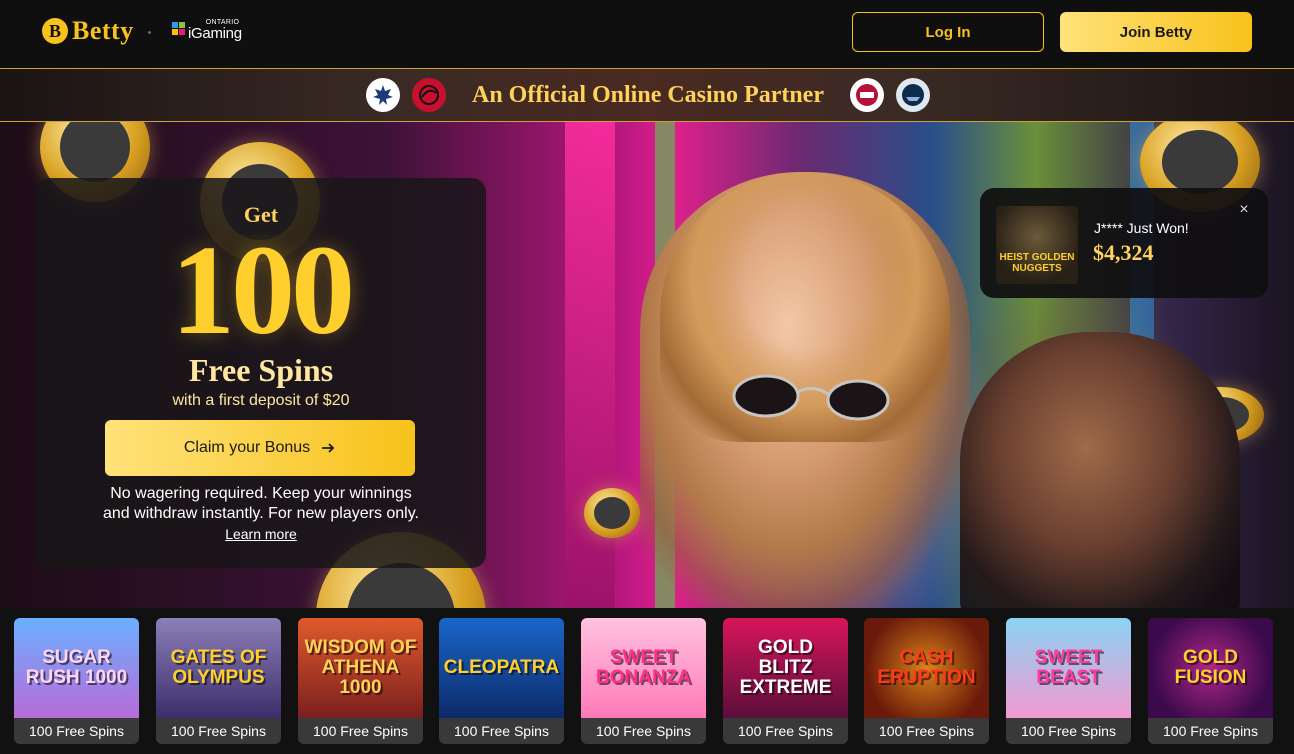 This screenshot has height=754, width=1294. What do you see at coordinates (912, 95) in the screenshot?
I see `argonauts-icon` at bounding box center [912, 95].